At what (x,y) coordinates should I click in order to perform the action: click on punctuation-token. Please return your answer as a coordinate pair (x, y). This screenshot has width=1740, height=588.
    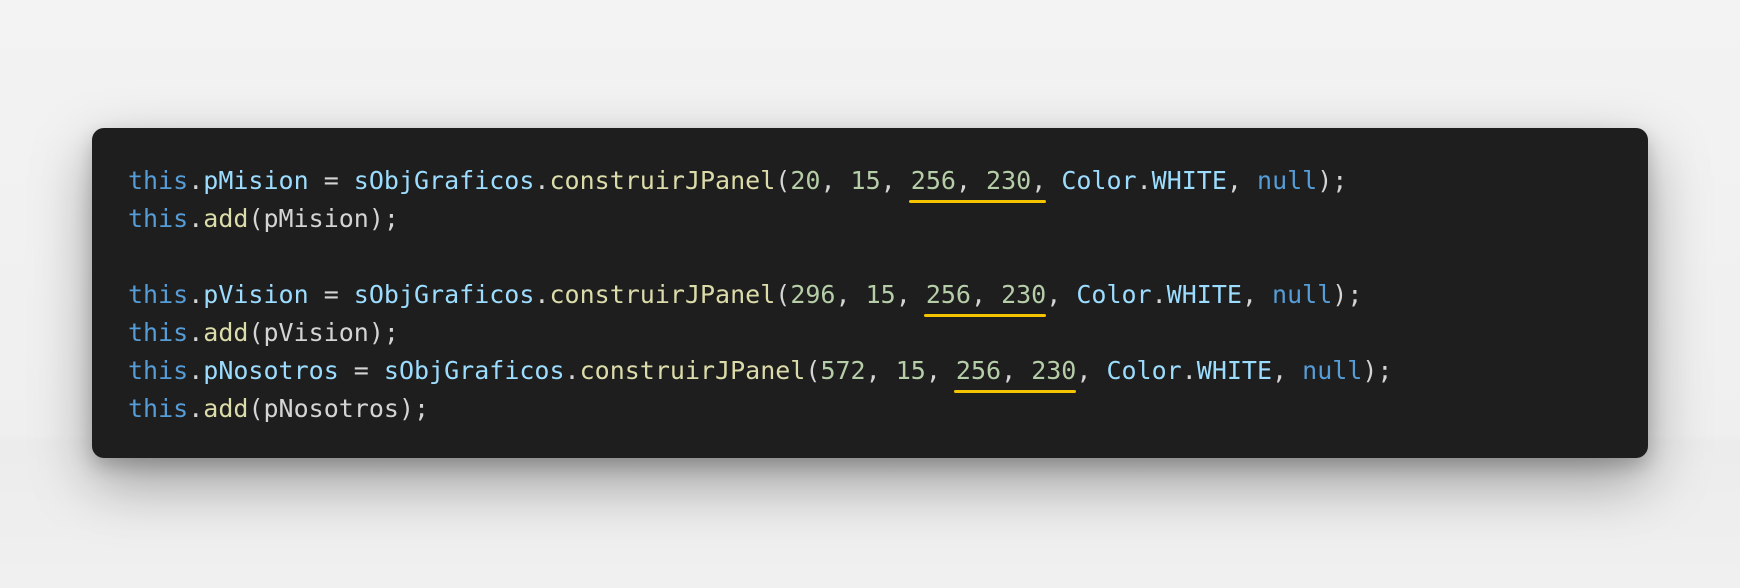
    Looking at the image, I should click on (1053, 180).